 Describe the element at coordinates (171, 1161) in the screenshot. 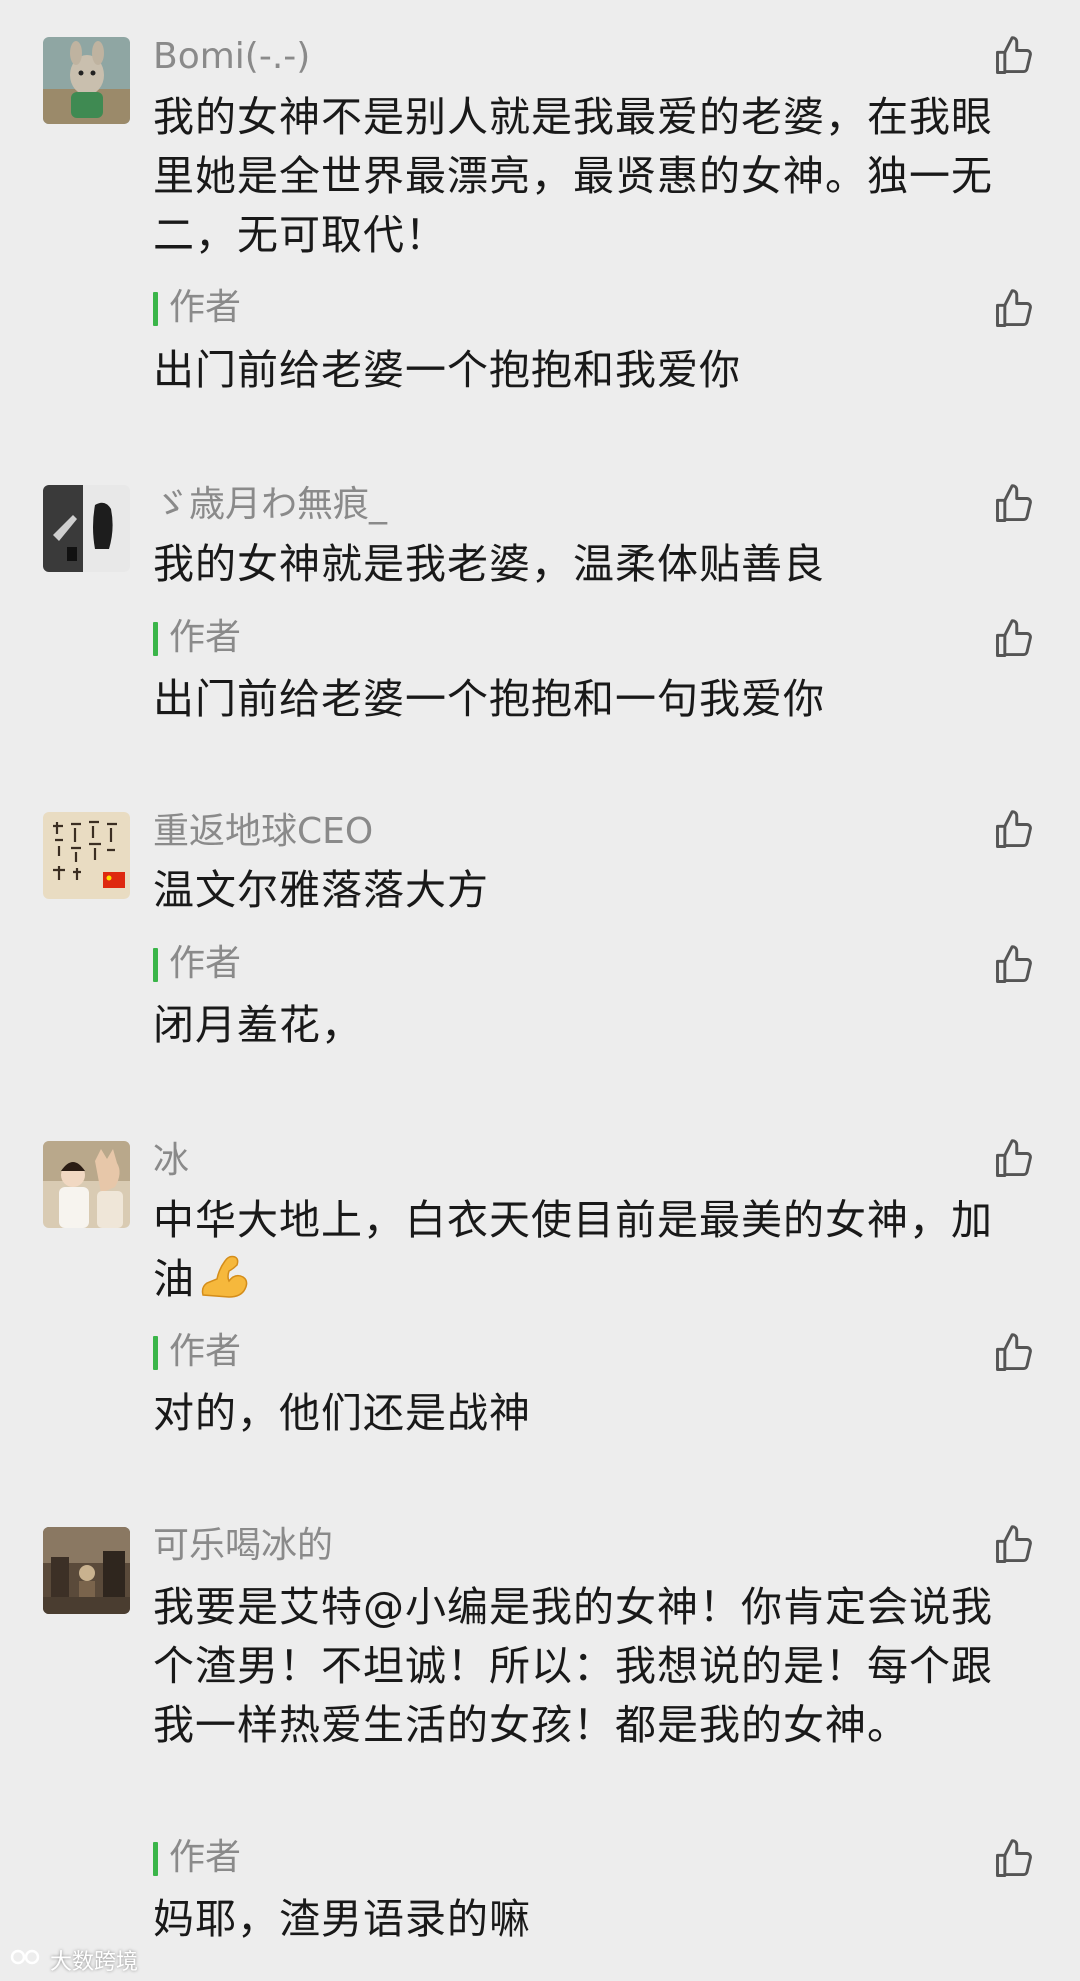

I see `username: 冰` at that location.